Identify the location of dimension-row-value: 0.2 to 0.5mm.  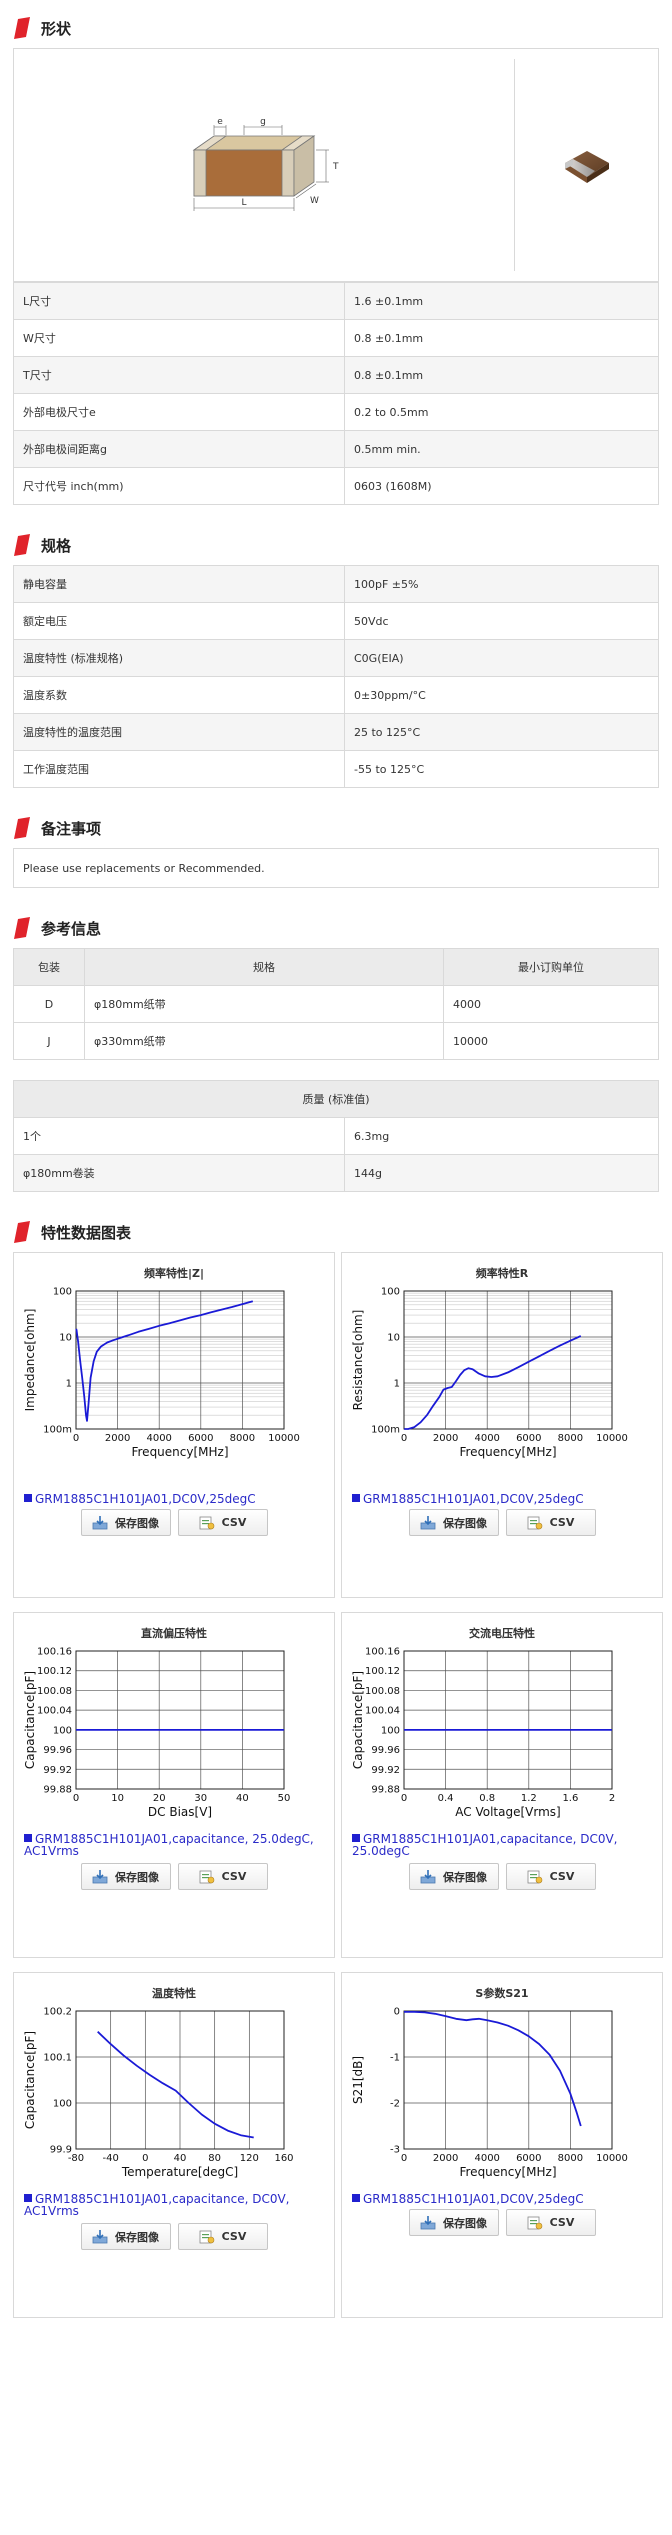
(501, 412).